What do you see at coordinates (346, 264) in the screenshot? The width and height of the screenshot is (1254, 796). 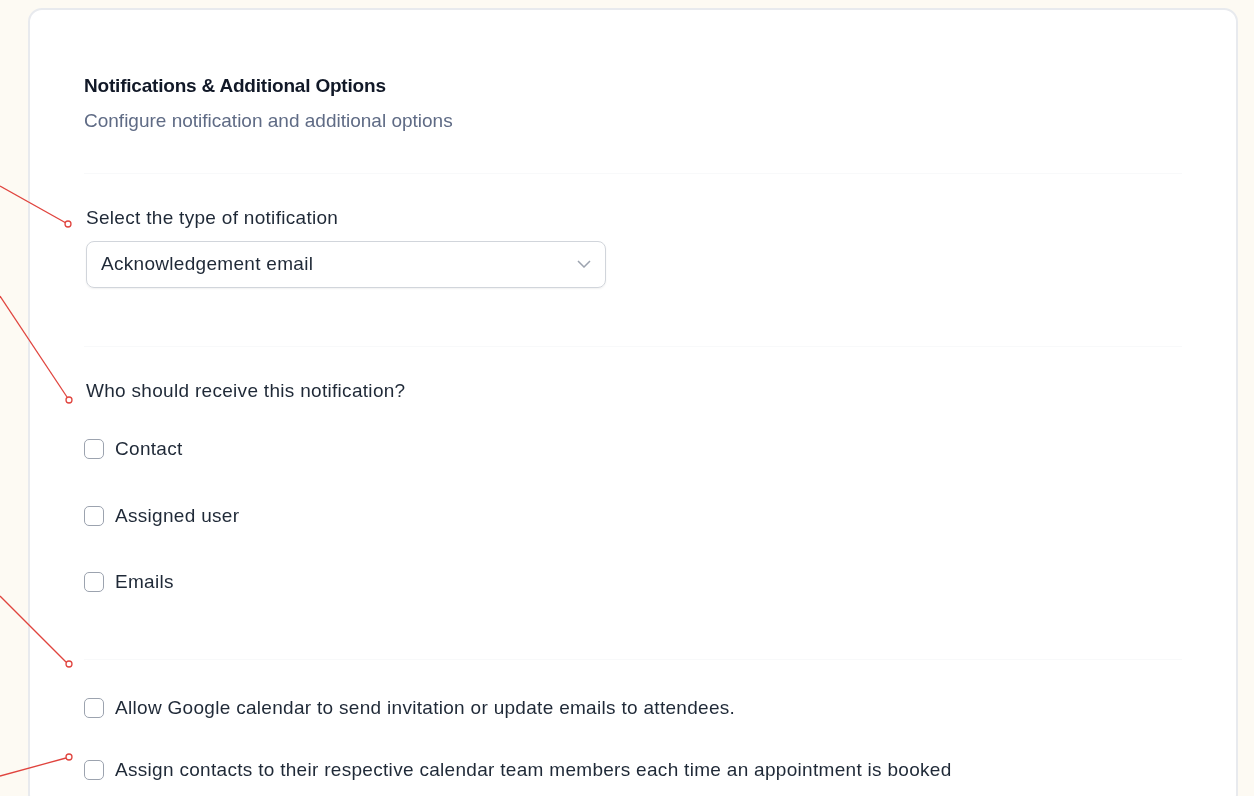 I see `notification-type-select: Acknowledgement email` at bounding box center [346, 264].